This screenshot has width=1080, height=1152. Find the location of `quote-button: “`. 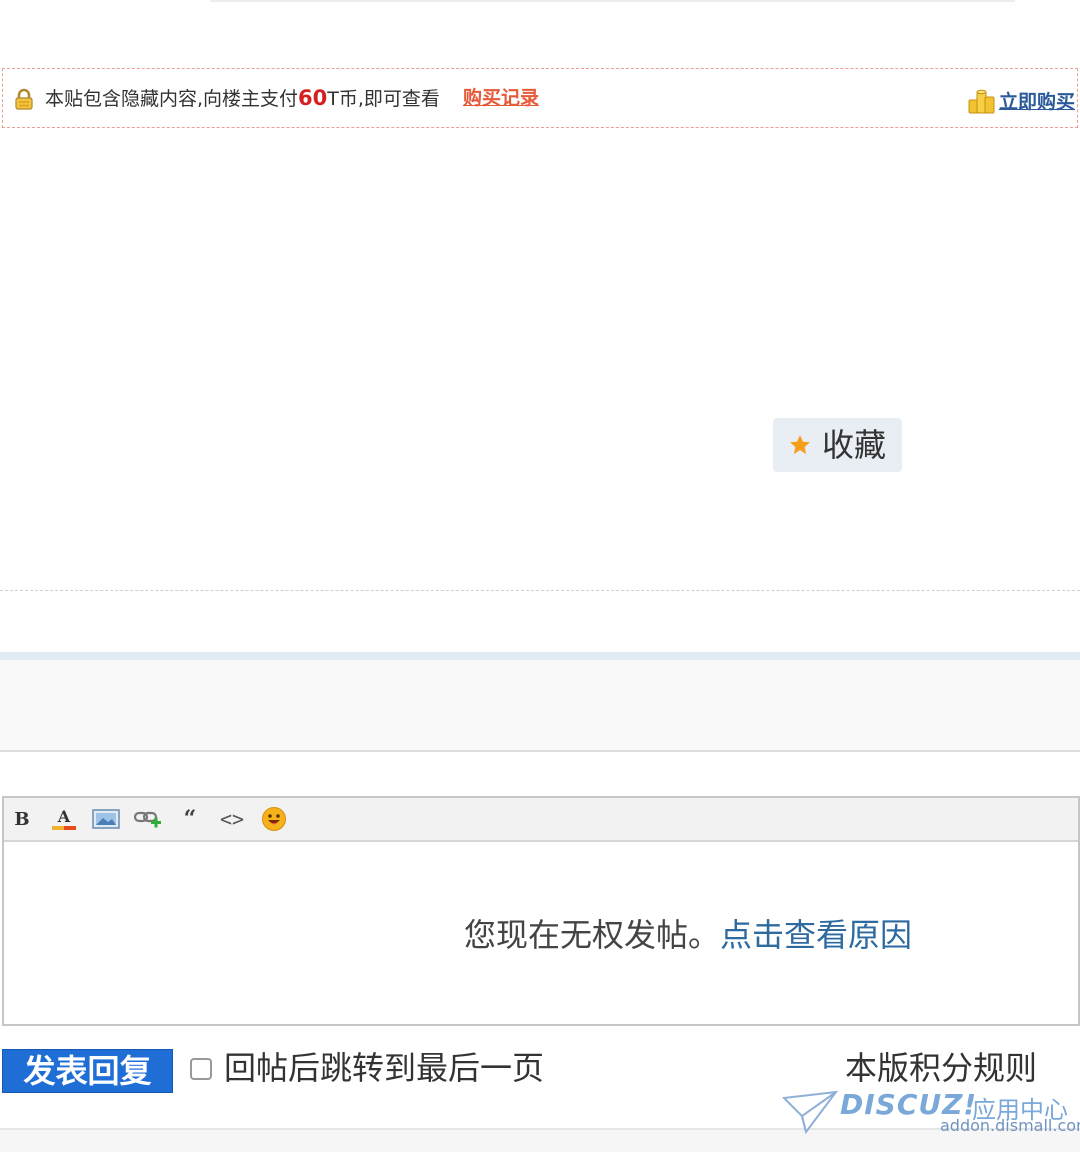

quote-button: “ is located at coordinates (190, 819).